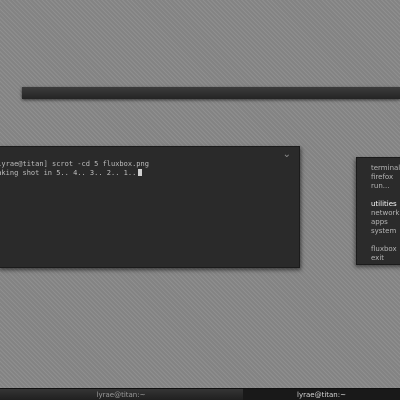 The height and width of the screenshot is (400, 400). I want to click on taskbar: lyrae@titan:~ lyrae@titan:~, so click(200, 394).